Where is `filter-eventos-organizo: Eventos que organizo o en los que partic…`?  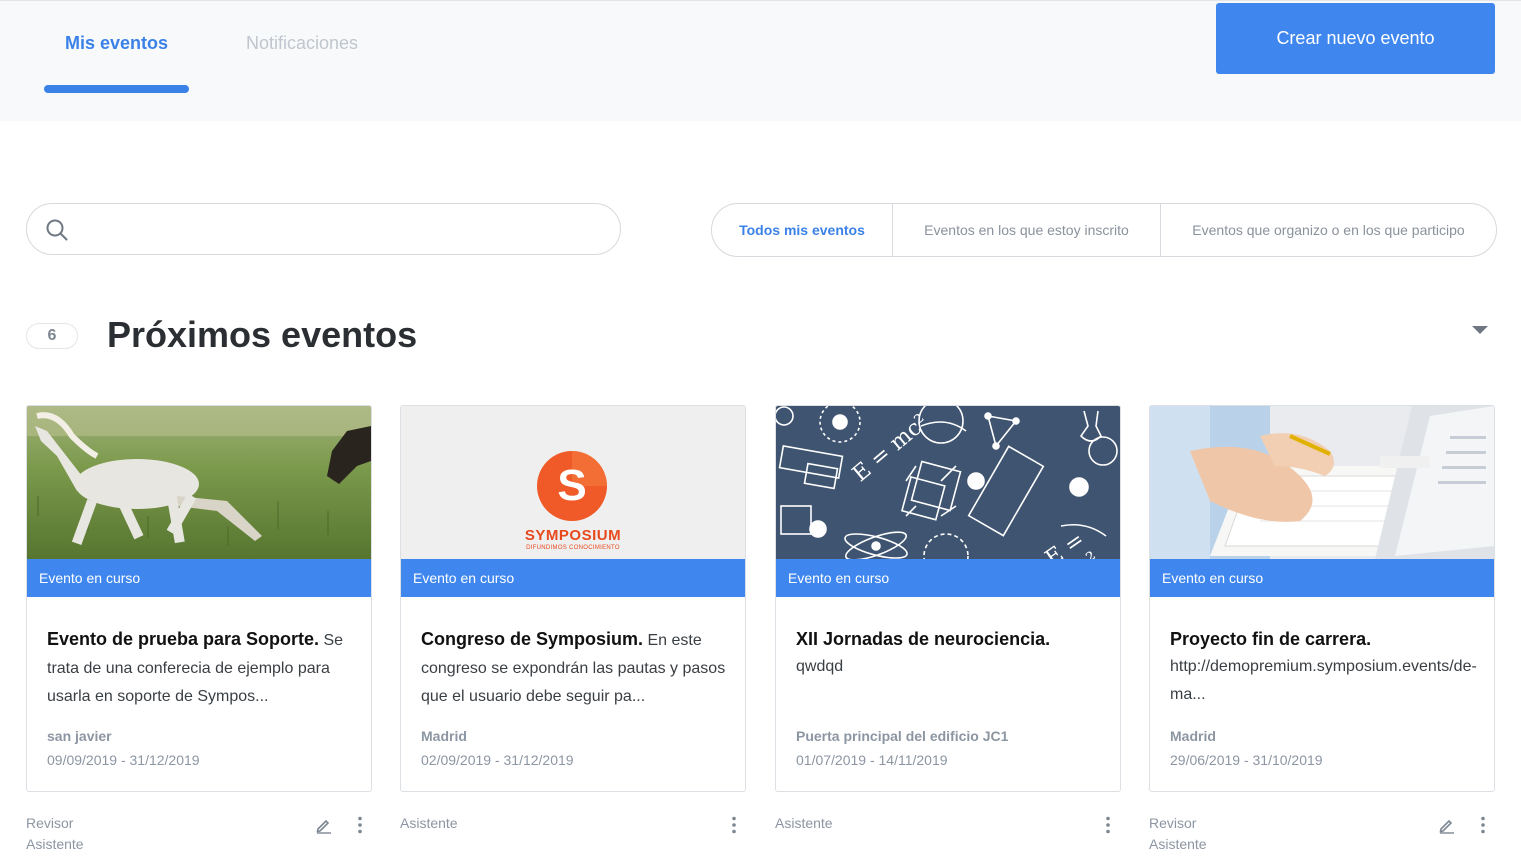
filter-eventos-organizo: Eventos que organizo o en los que partic… is located at coordinates (1328, 230).